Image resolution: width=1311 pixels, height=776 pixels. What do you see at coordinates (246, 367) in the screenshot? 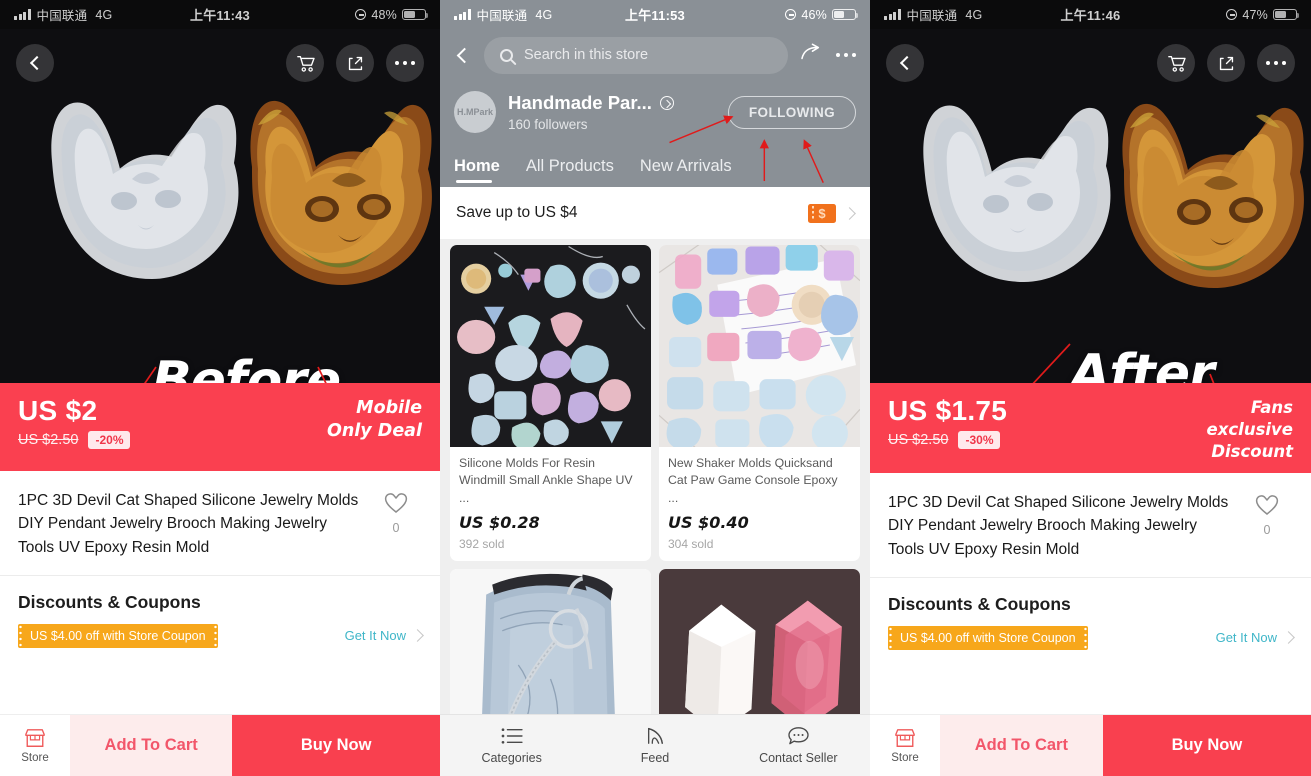
I see `before-label: Before` at bounding box center [246, 367].